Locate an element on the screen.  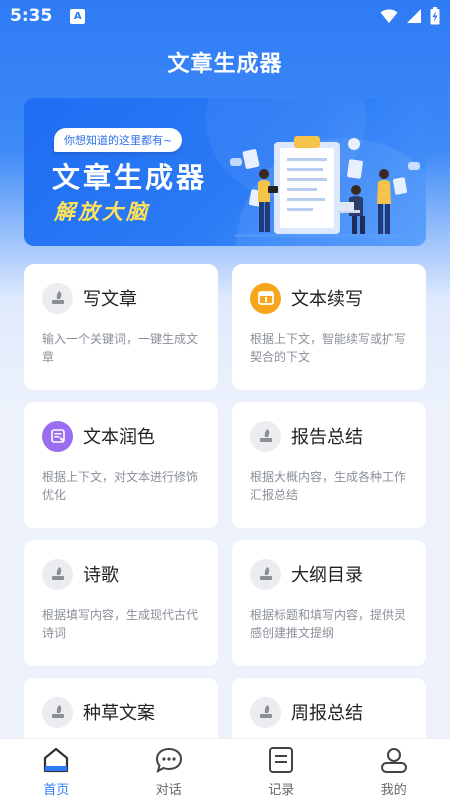
card-title: 大纲目录 is located at coordinates (327, 575).